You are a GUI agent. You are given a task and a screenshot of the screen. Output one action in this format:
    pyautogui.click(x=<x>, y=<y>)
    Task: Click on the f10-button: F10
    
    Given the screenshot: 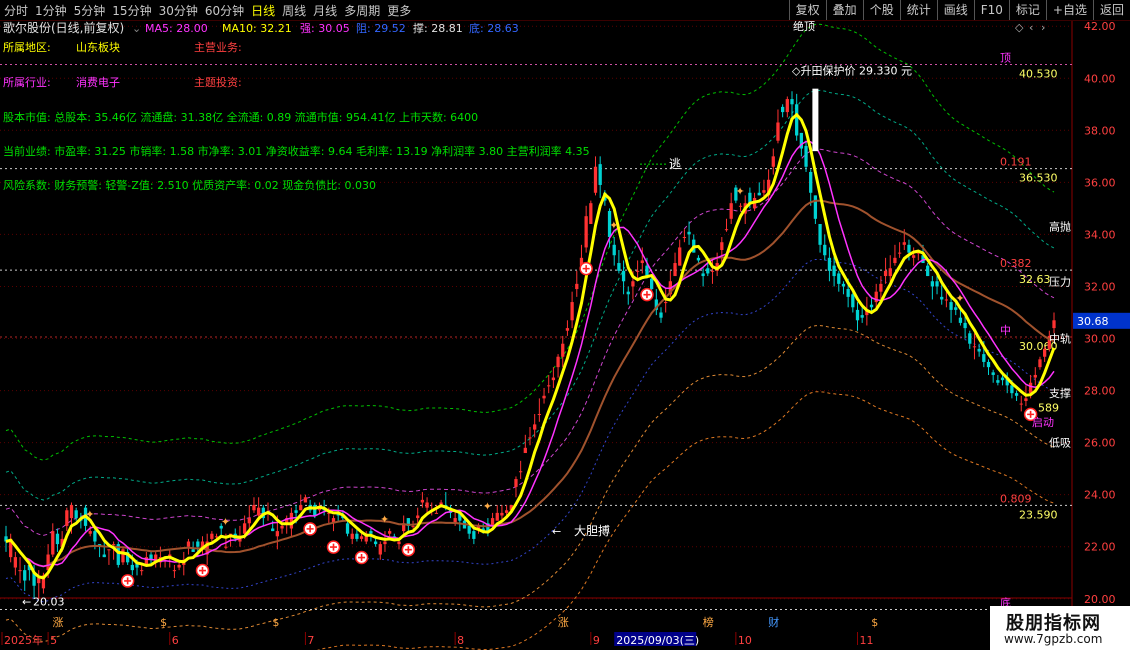 What is the action you would take?
    pyautogui.click(x=991, y=10)
    